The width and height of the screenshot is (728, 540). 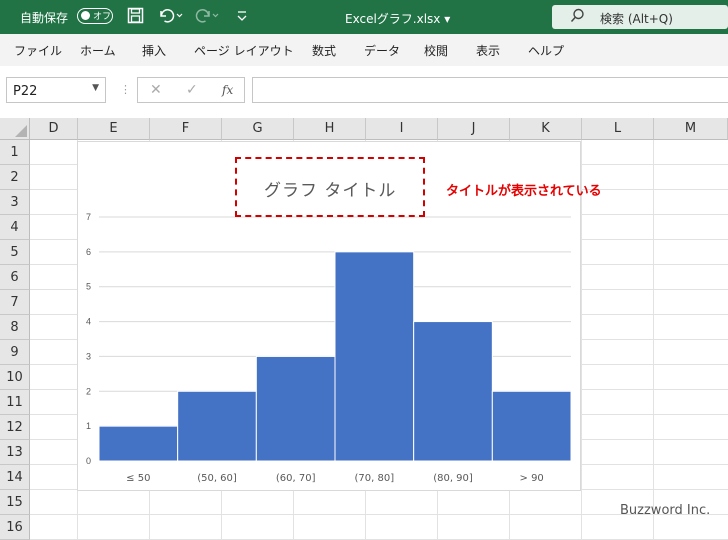 I want to click on enter-icon: ✓, so click(x=192, y=90).